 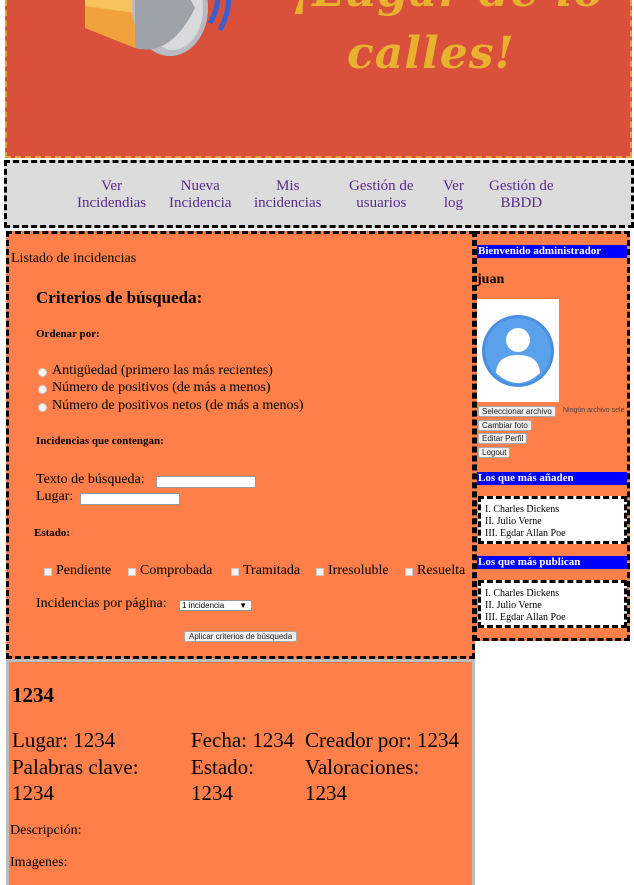 I want to click on checkbox-comprobada, so click(x=132, y=572).